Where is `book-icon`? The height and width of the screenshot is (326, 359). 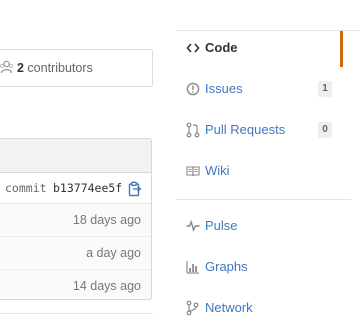
book-icon is located at coordinates (193, 171).